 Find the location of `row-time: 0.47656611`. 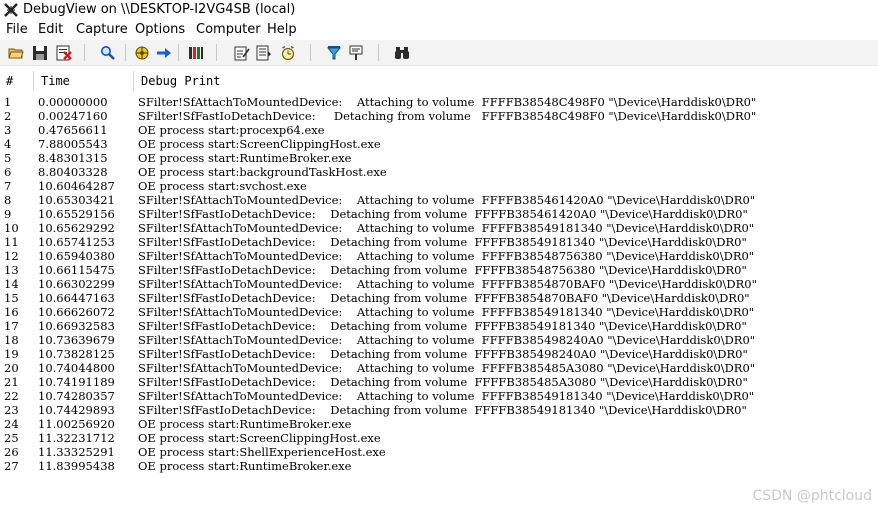

row-time: 0.47656611 is located at coordinates (73, 130).